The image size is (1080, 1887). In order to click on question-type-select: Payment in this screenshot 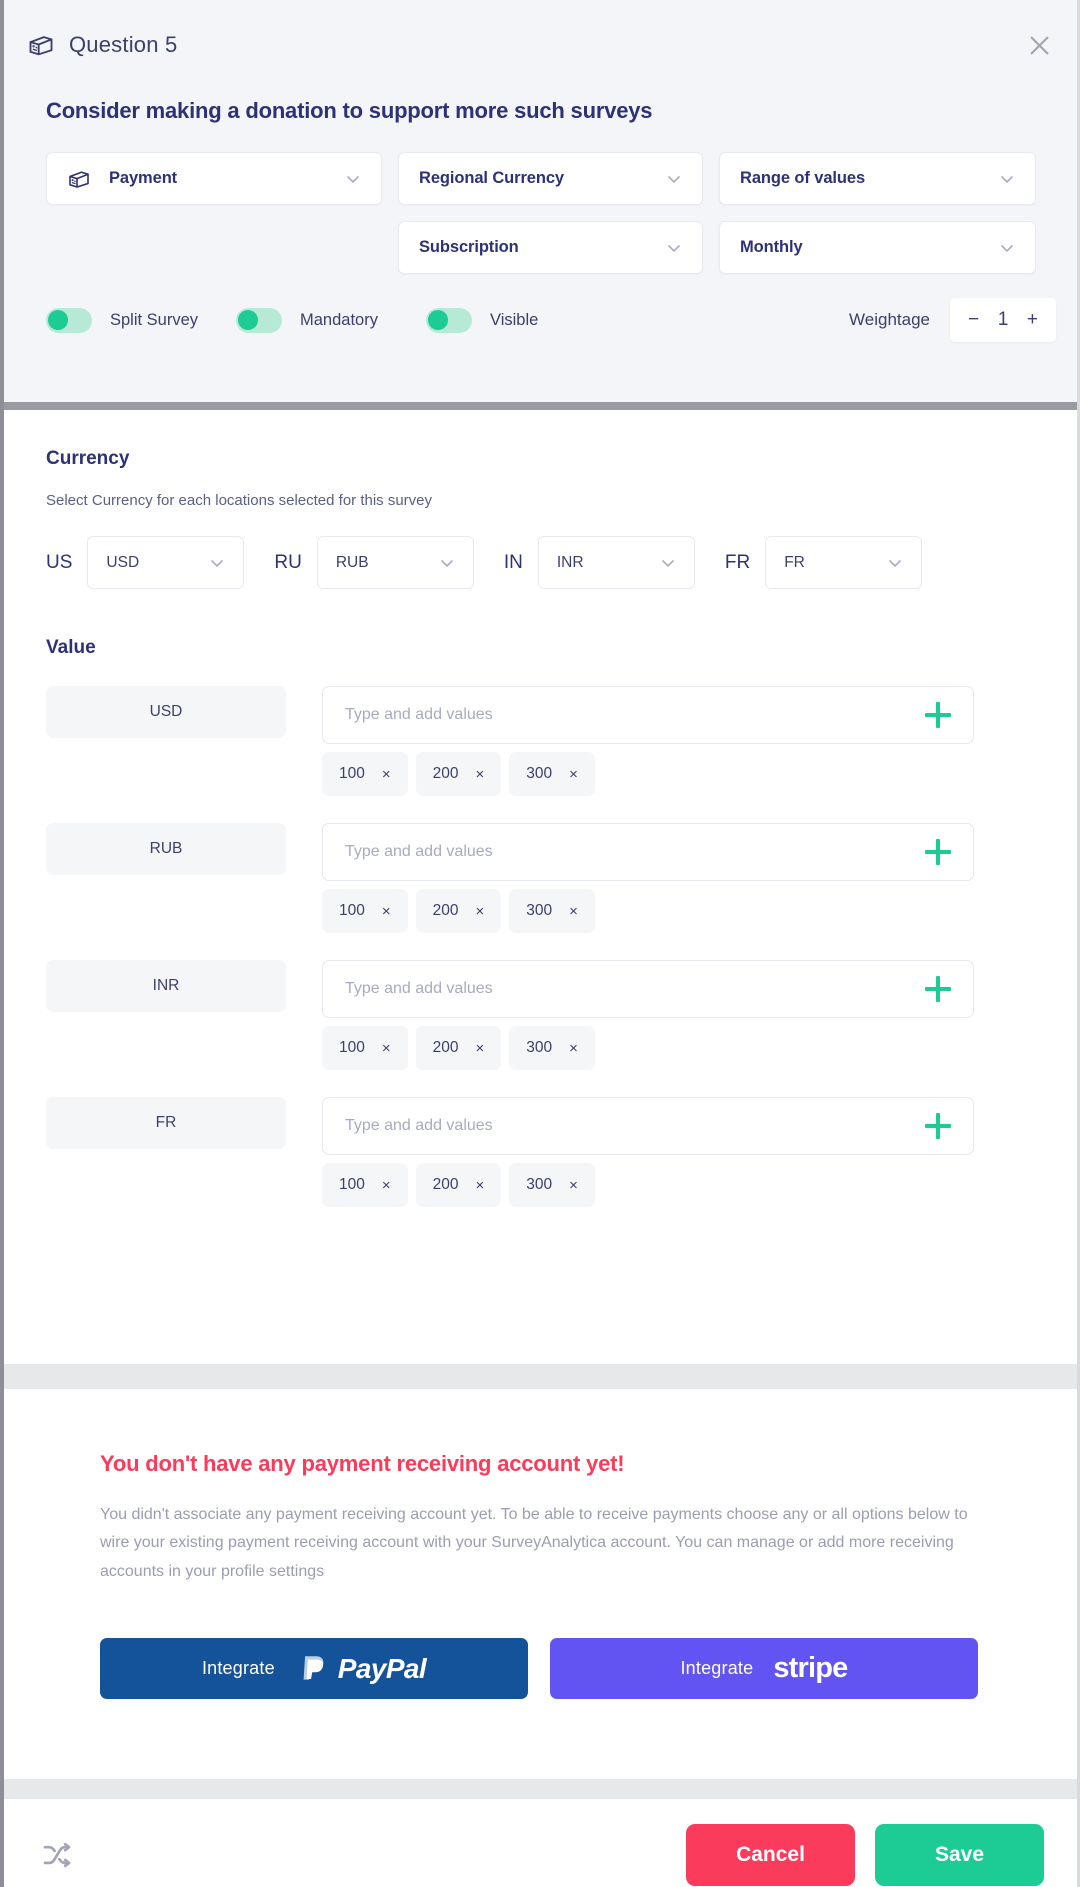, I will do `click(214, 178)`.